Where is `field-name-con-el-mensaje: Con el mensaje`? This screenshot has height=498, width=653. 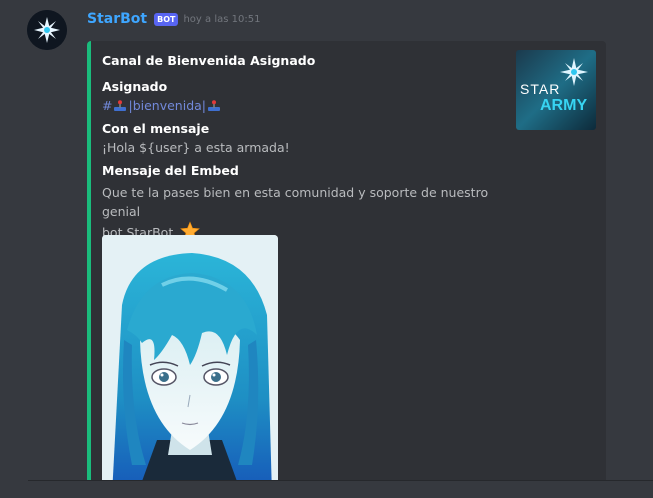
field-name-con-el-mensaje: Con el mensaje is located at coordinates (156, 128).